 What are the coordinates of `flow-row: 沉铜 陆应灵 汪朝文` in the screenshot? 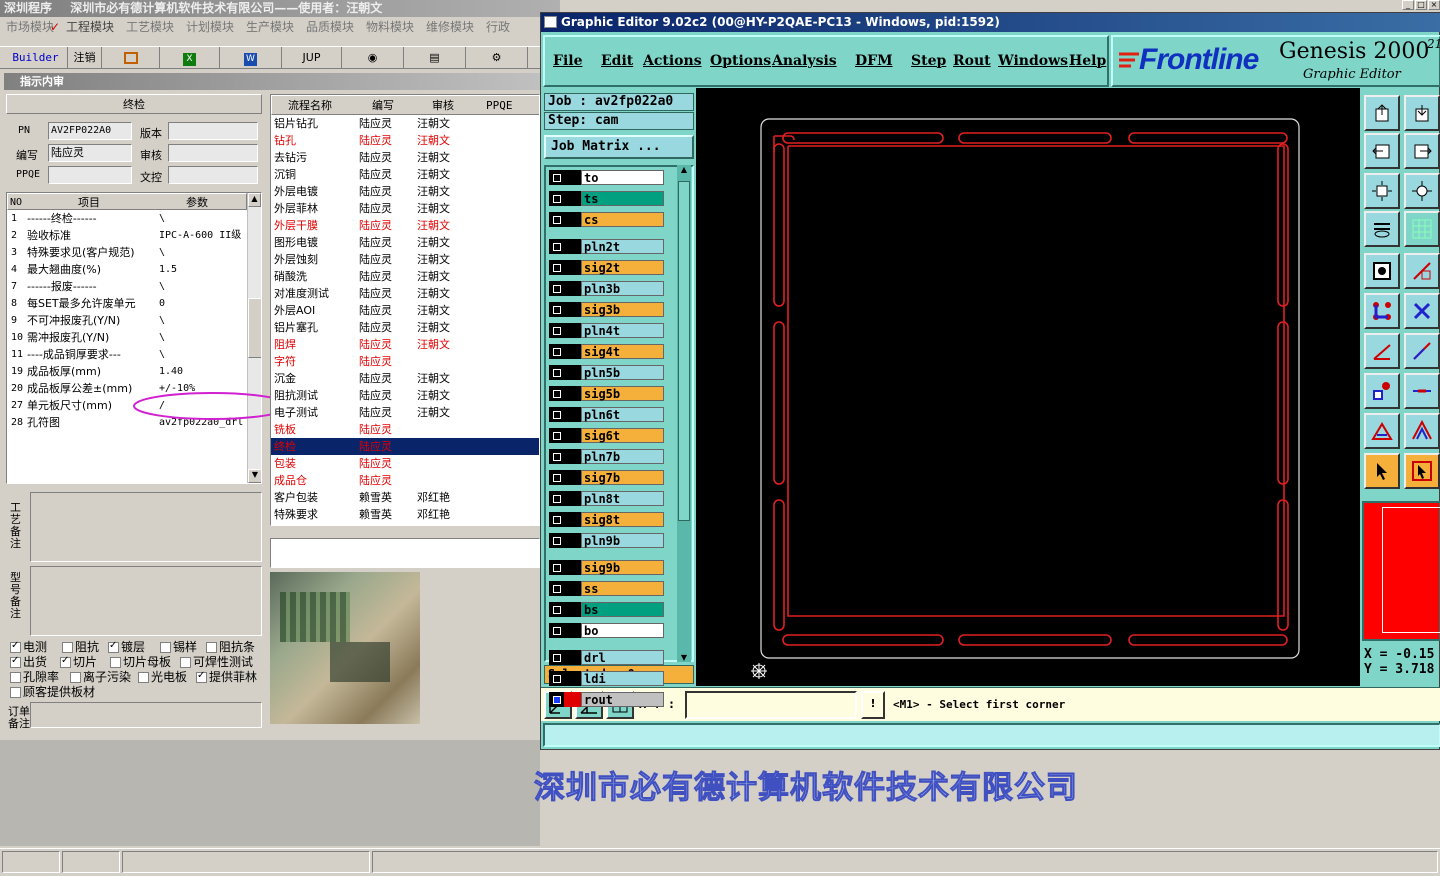 It's located at (405, 174).